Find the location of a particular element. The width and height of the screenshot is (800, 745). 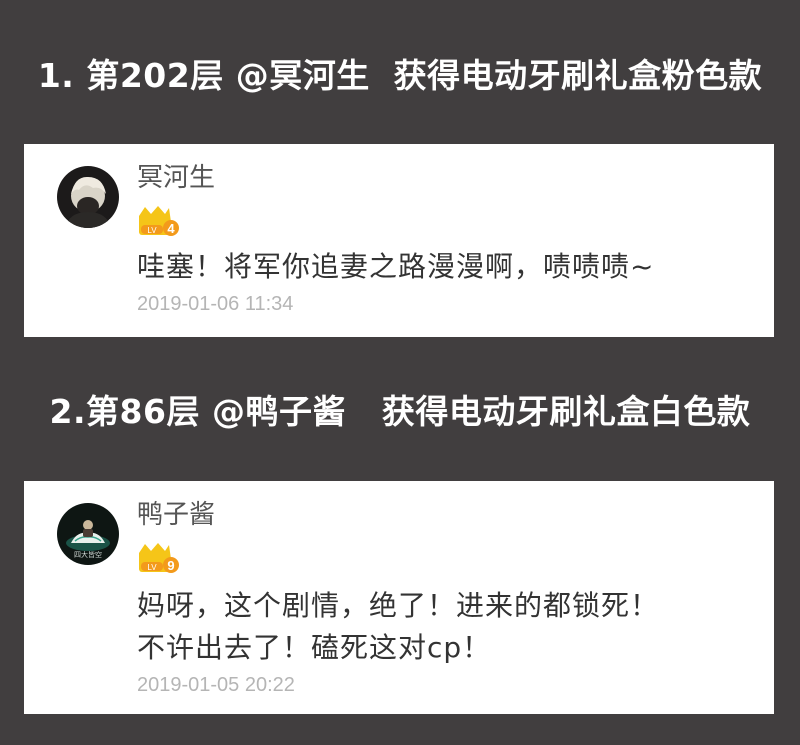

comment-text: 哇塞！将军你追妻之路漫漫啊，啧啧啧~ is located at coordinates (396, 266).